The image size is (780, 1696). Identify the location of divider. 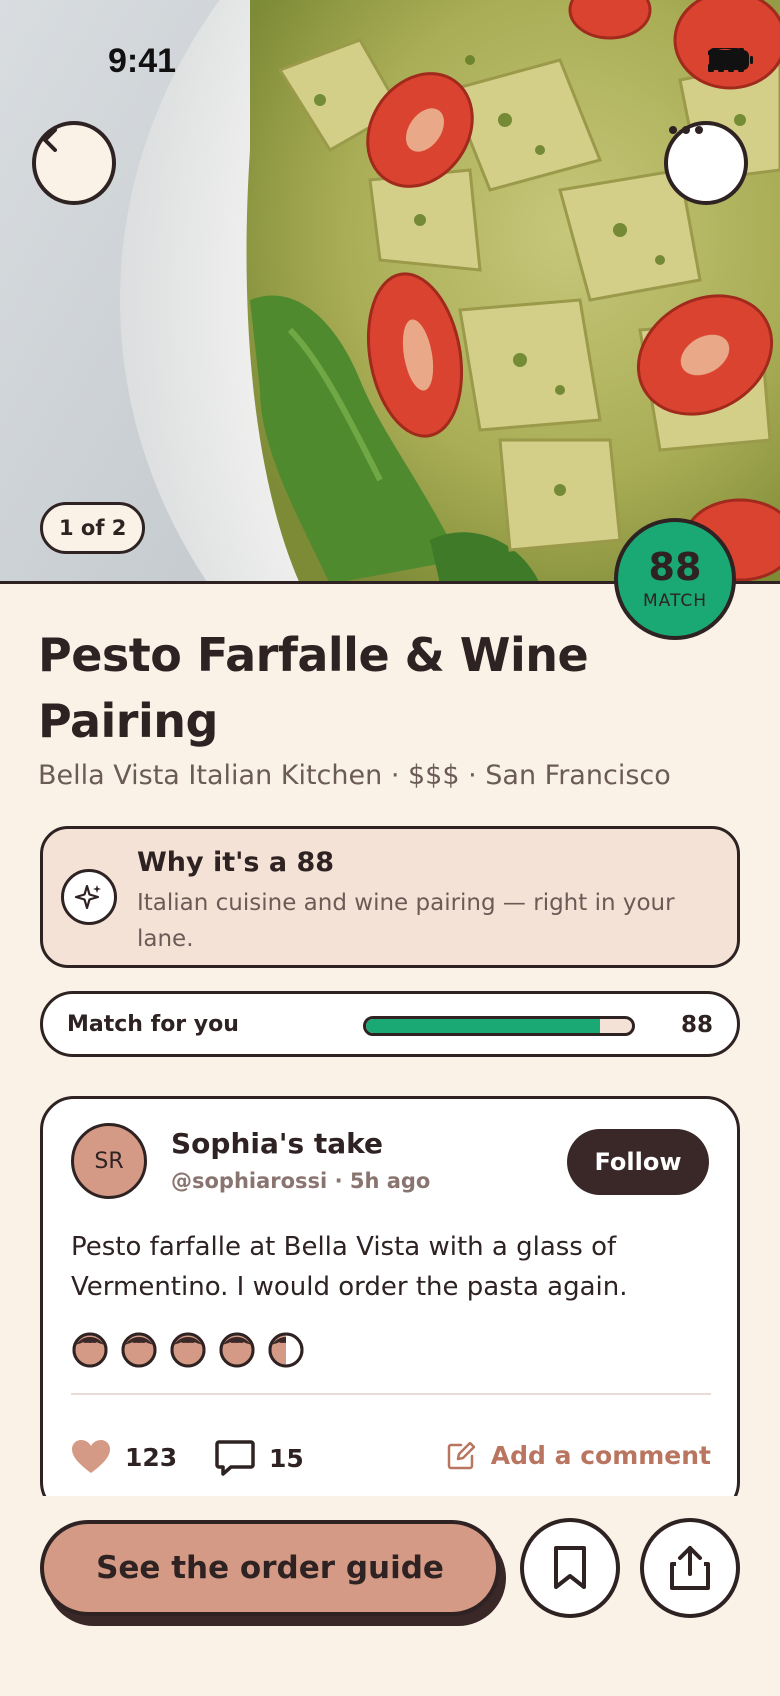
(391, 1394).